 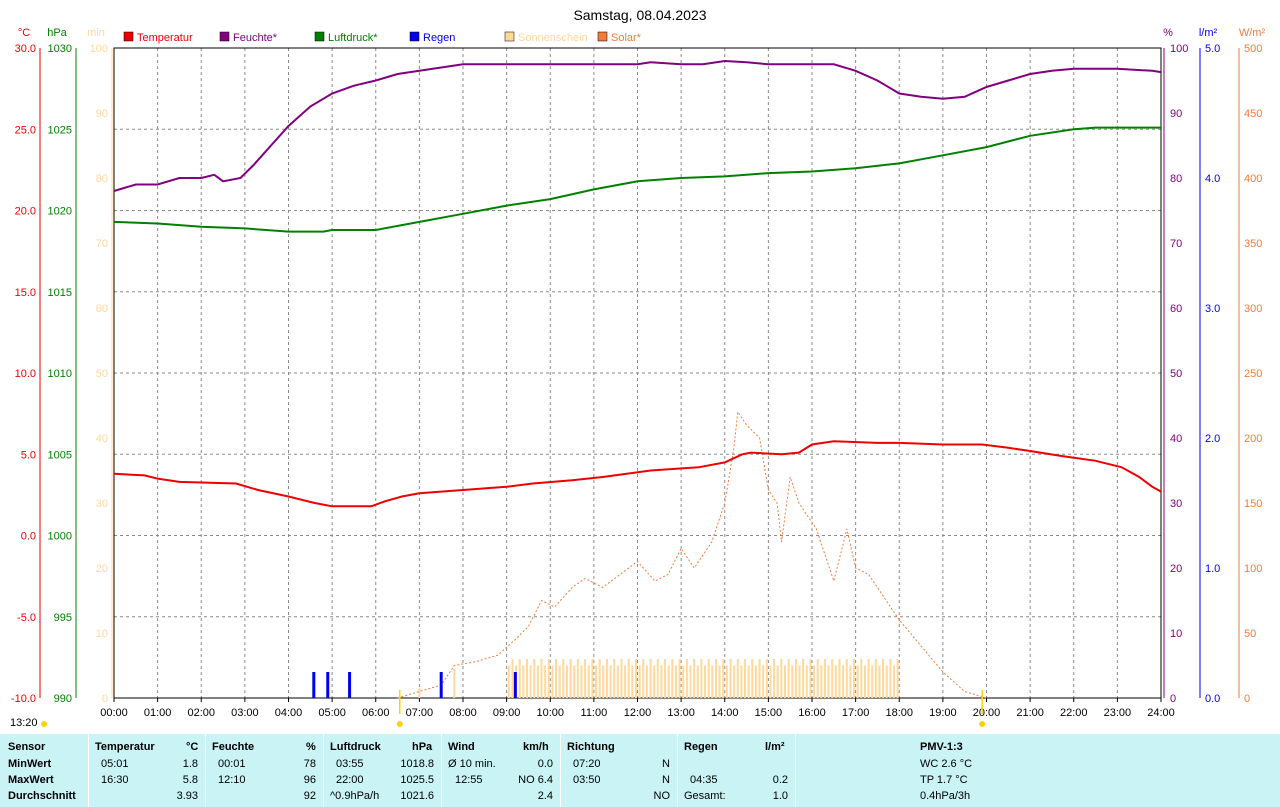 I want to click on max-press-time: 22:00, so click(x=350, y=780).